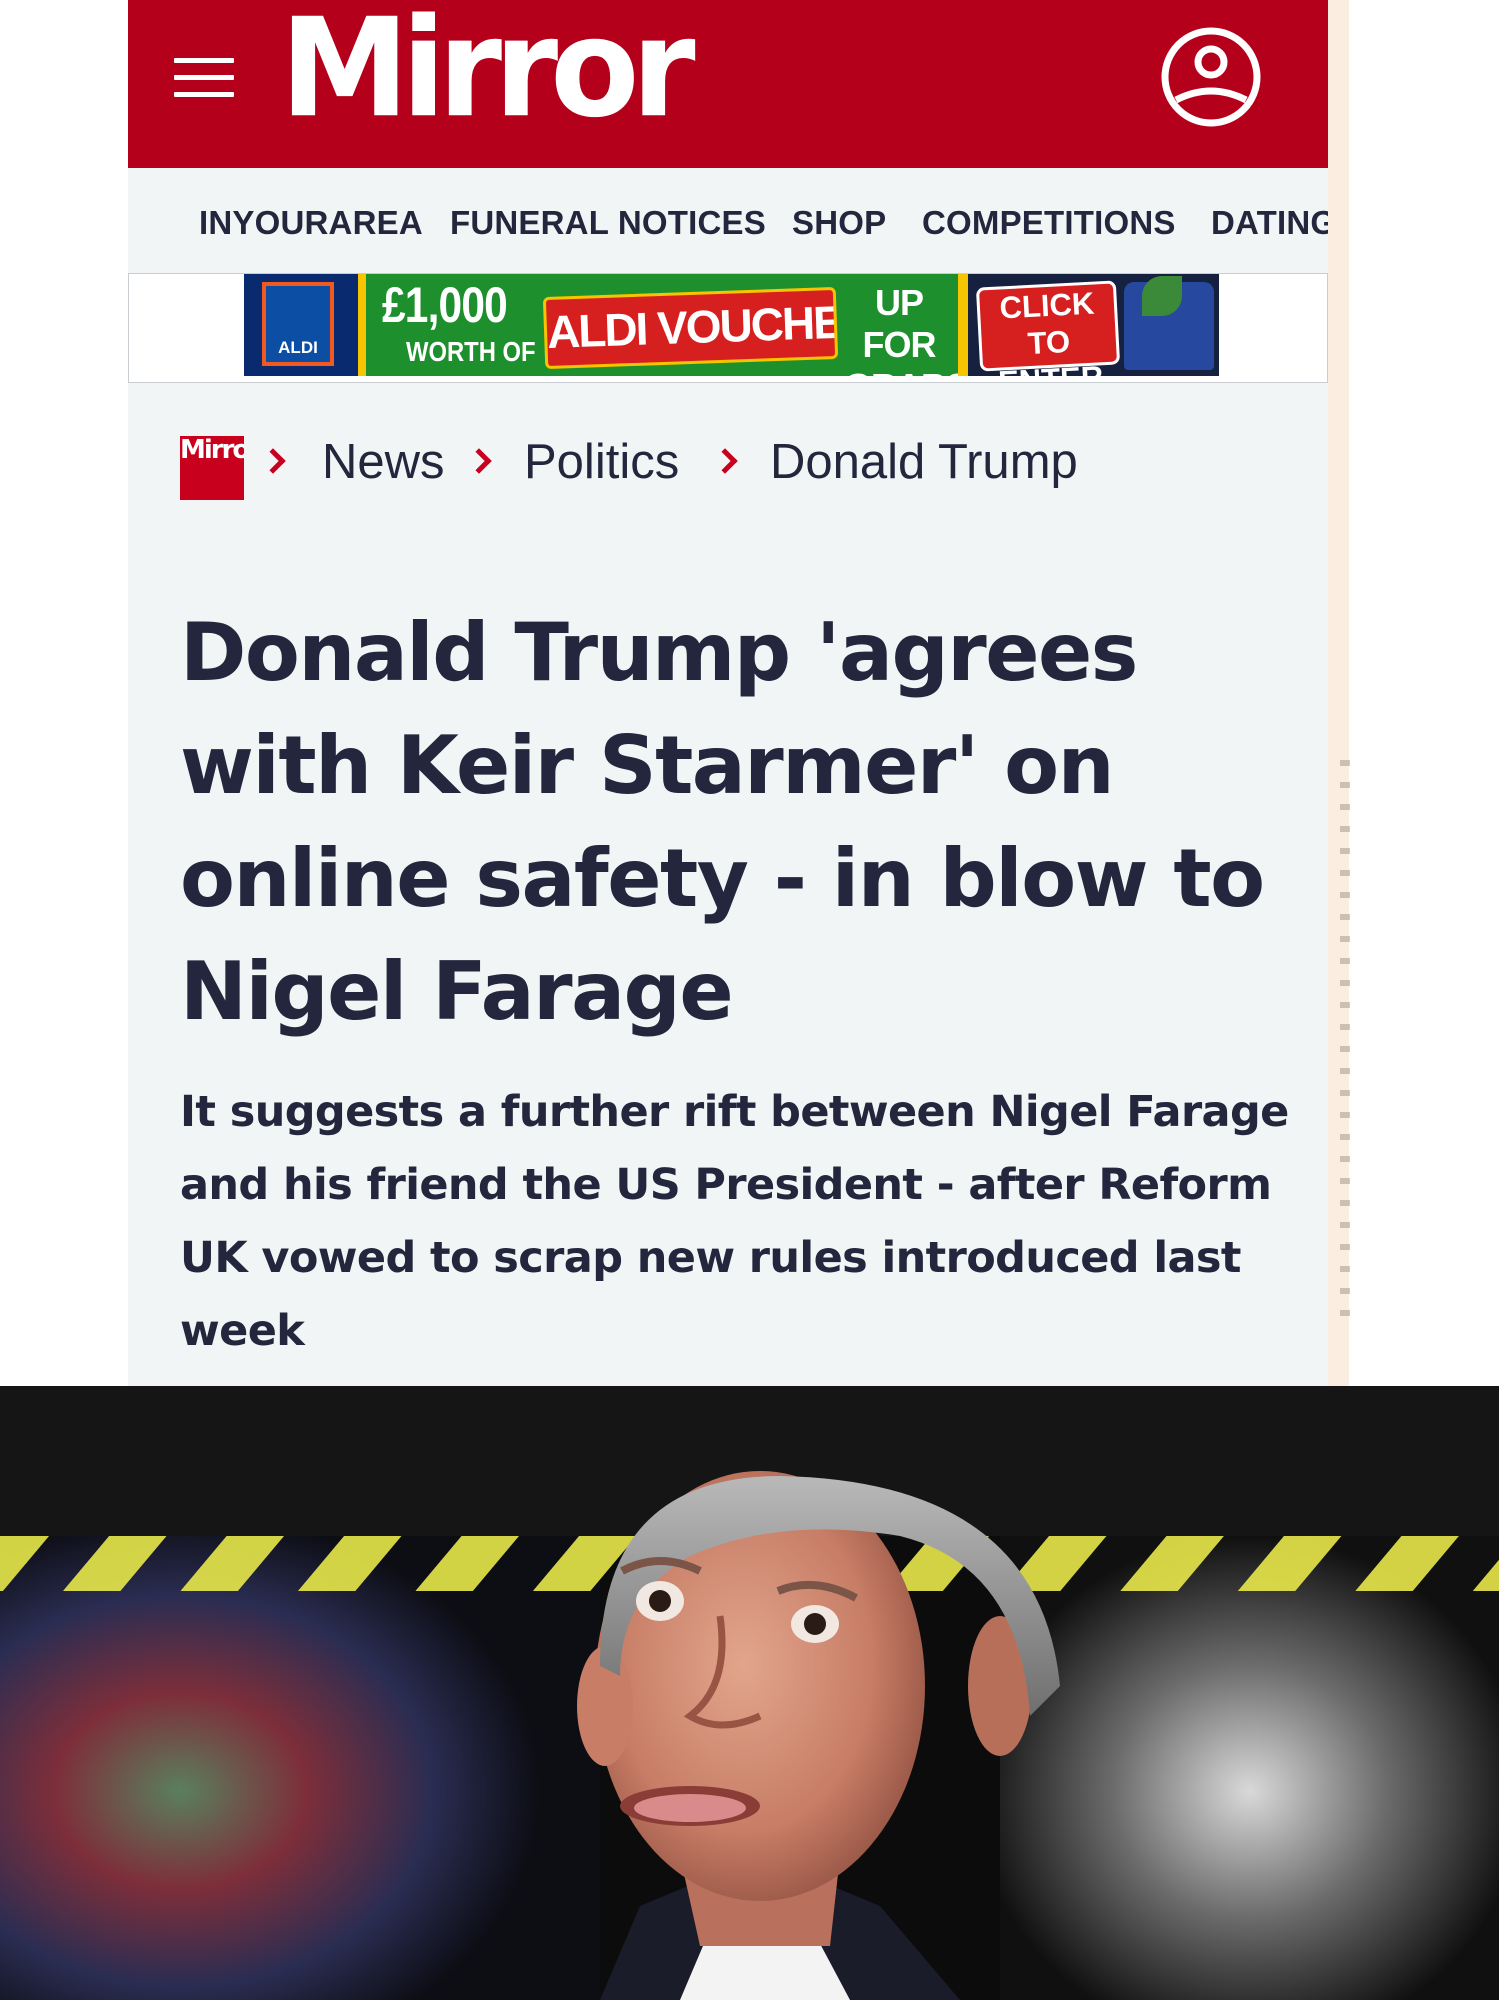 This screenshot has width=1499, height=2000. What do you see at coordinates (1211, 77) in the screenshot?
I see `account-icon` at bounding box center [1211, 77].